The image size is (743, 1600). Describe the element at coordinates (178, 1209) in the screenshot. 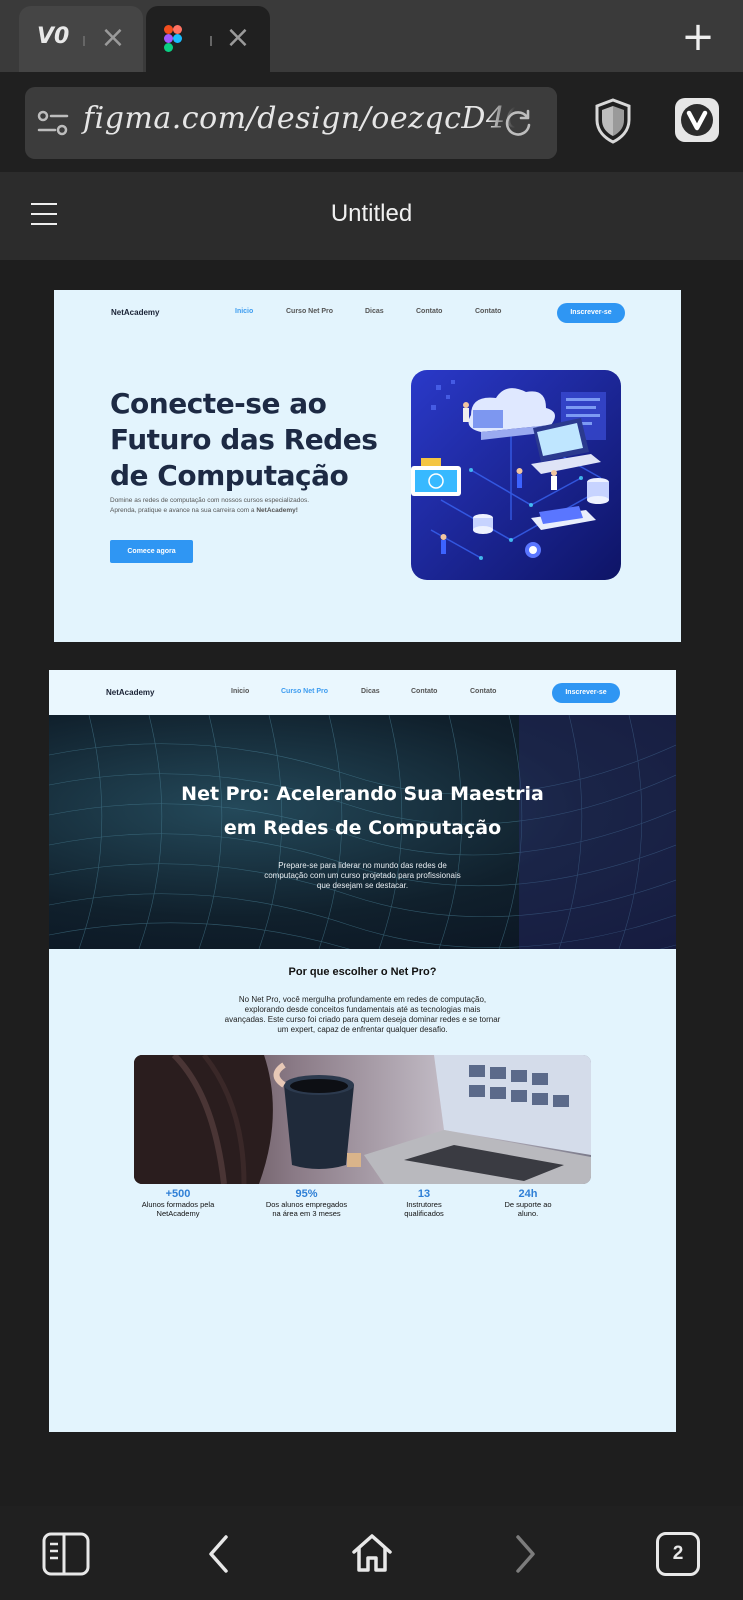

I see `stat-label: Alunos formados pela NetAcademy` at that location.